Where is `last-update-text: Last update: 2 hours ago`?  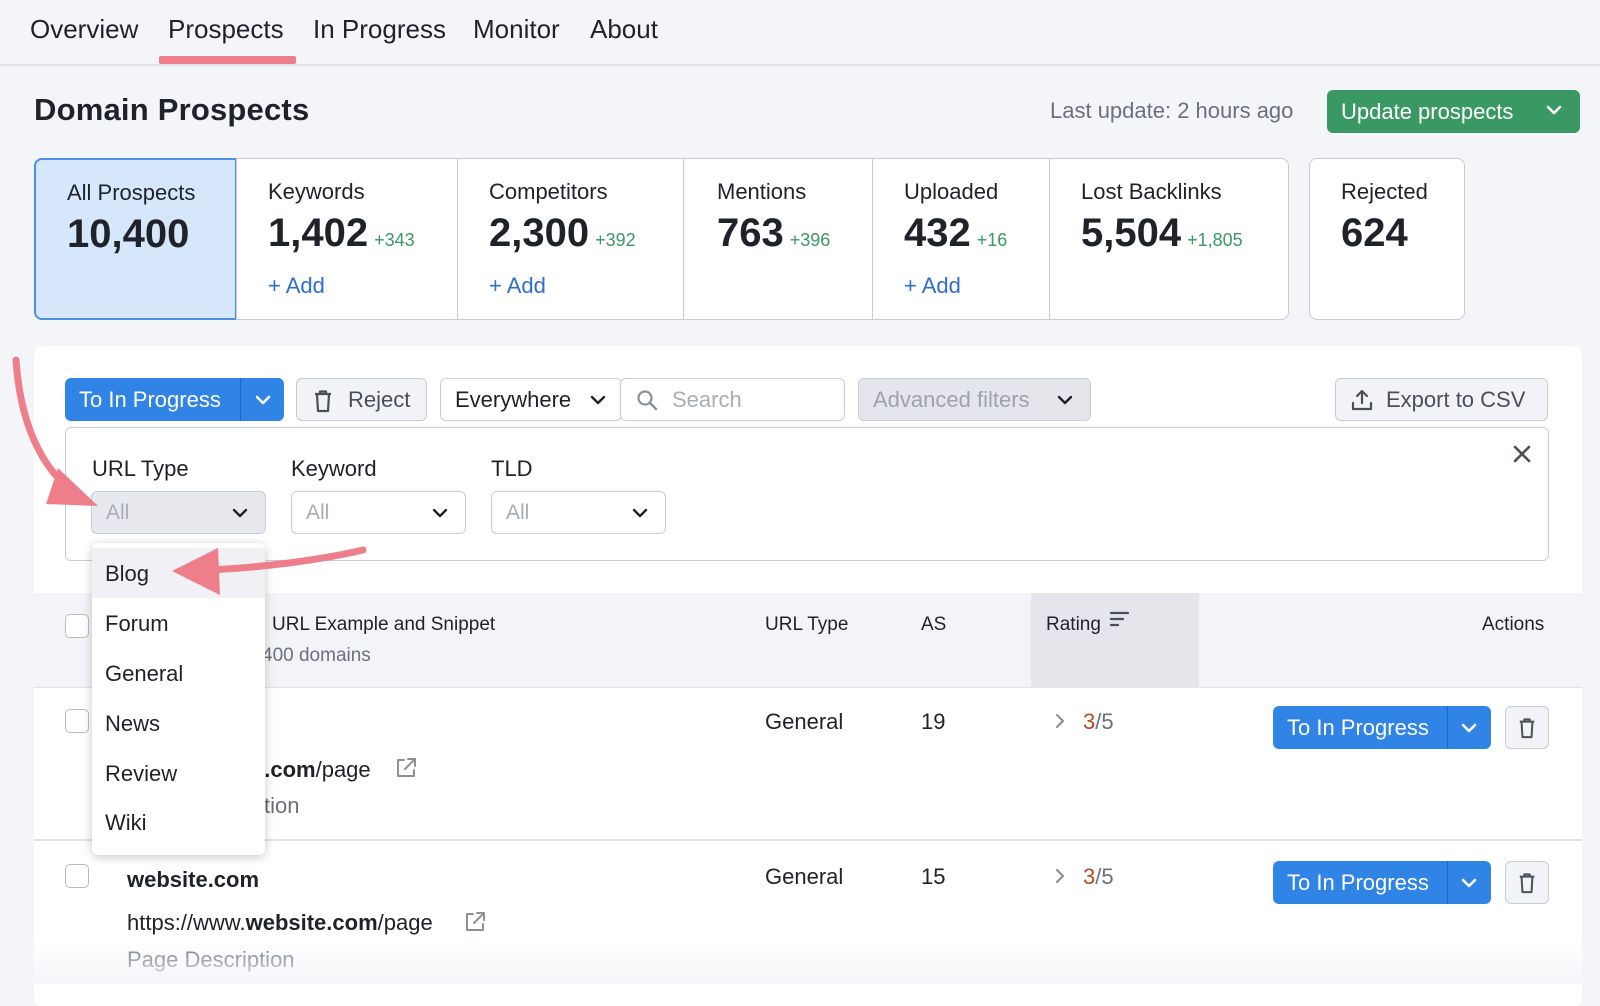 last-update-text: Last update: 2 hours ago is located at coordinates (1172, 110).